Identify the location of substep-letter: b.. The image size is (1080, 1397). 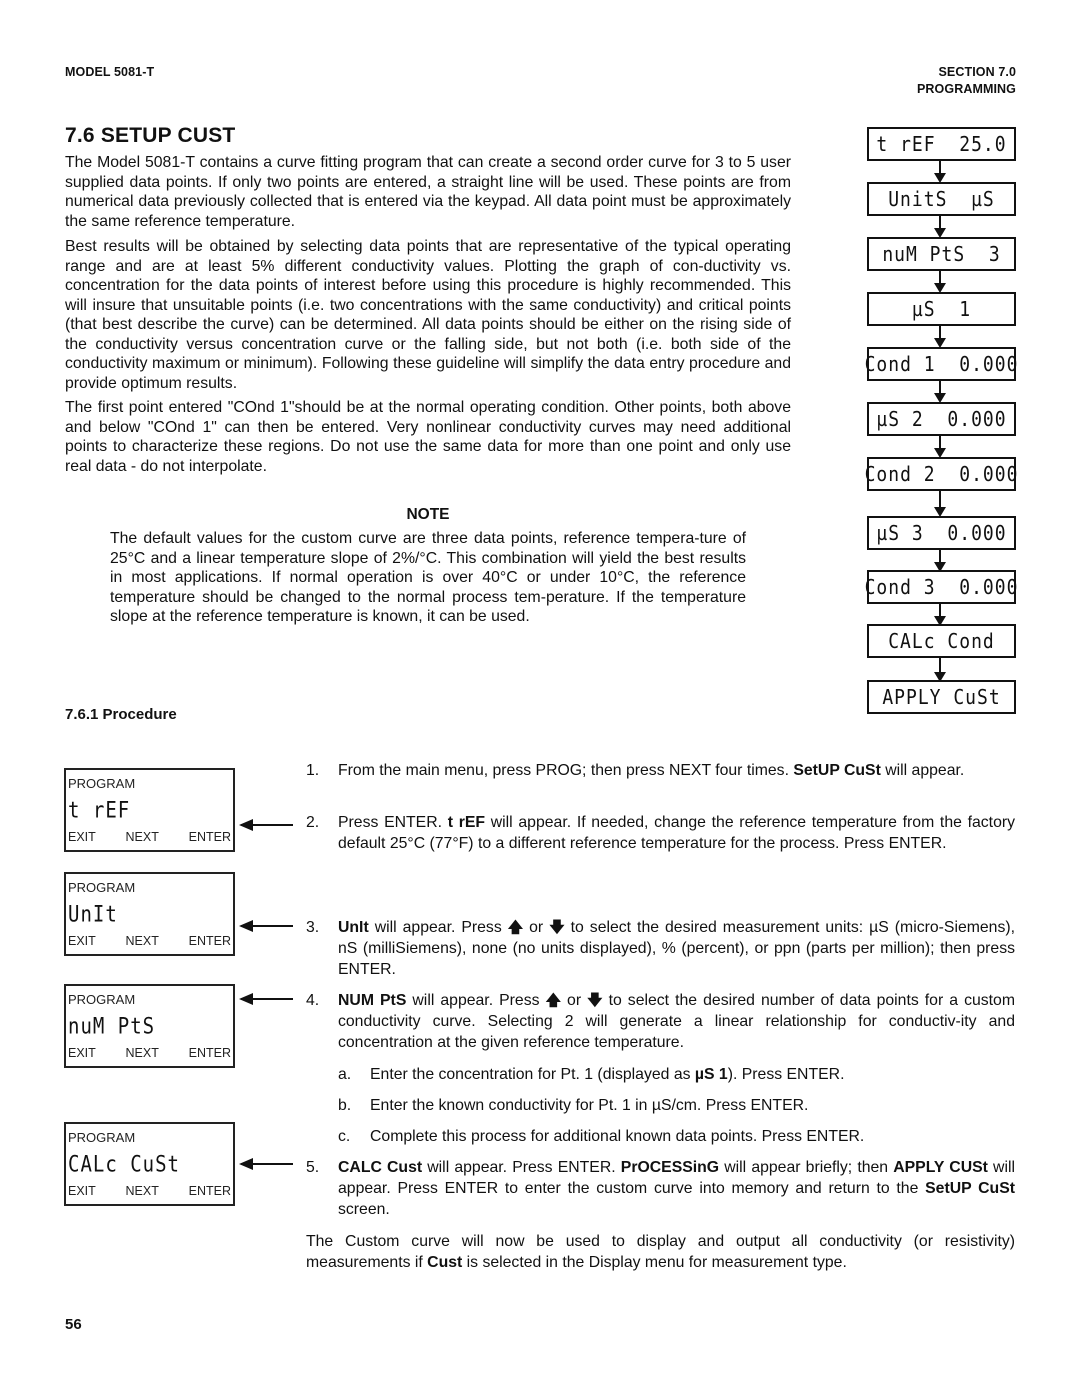
(345, 1105).